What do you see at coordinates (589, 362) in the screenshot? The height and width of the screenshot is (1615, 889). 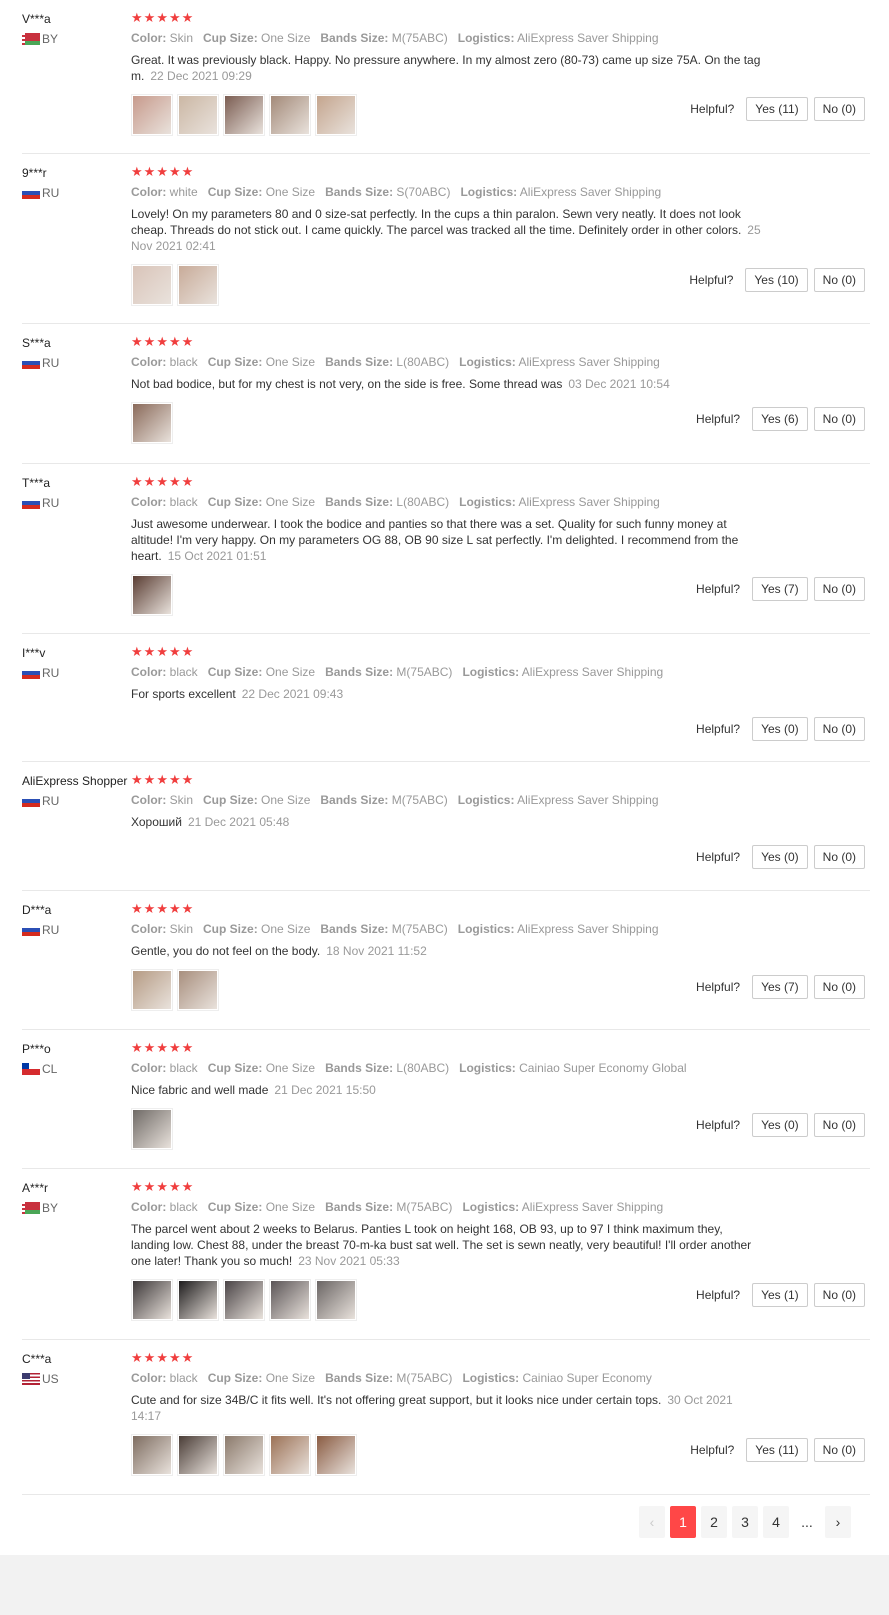 I see `logistics-value: AliExpress Saver Shipping` at bounding box center [589, 362].